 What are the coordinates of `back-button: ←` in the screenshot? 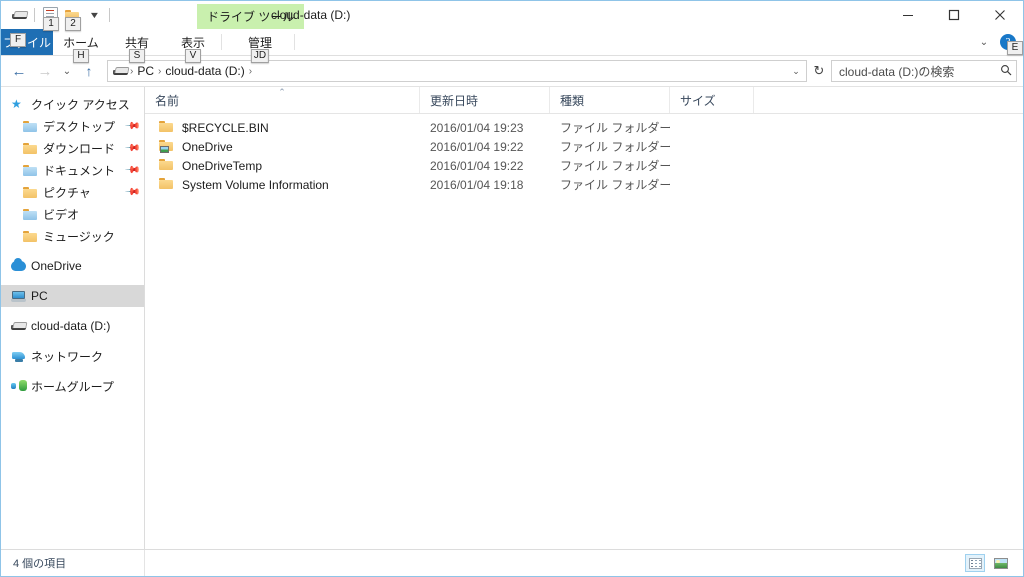 It's located at (19, 71).